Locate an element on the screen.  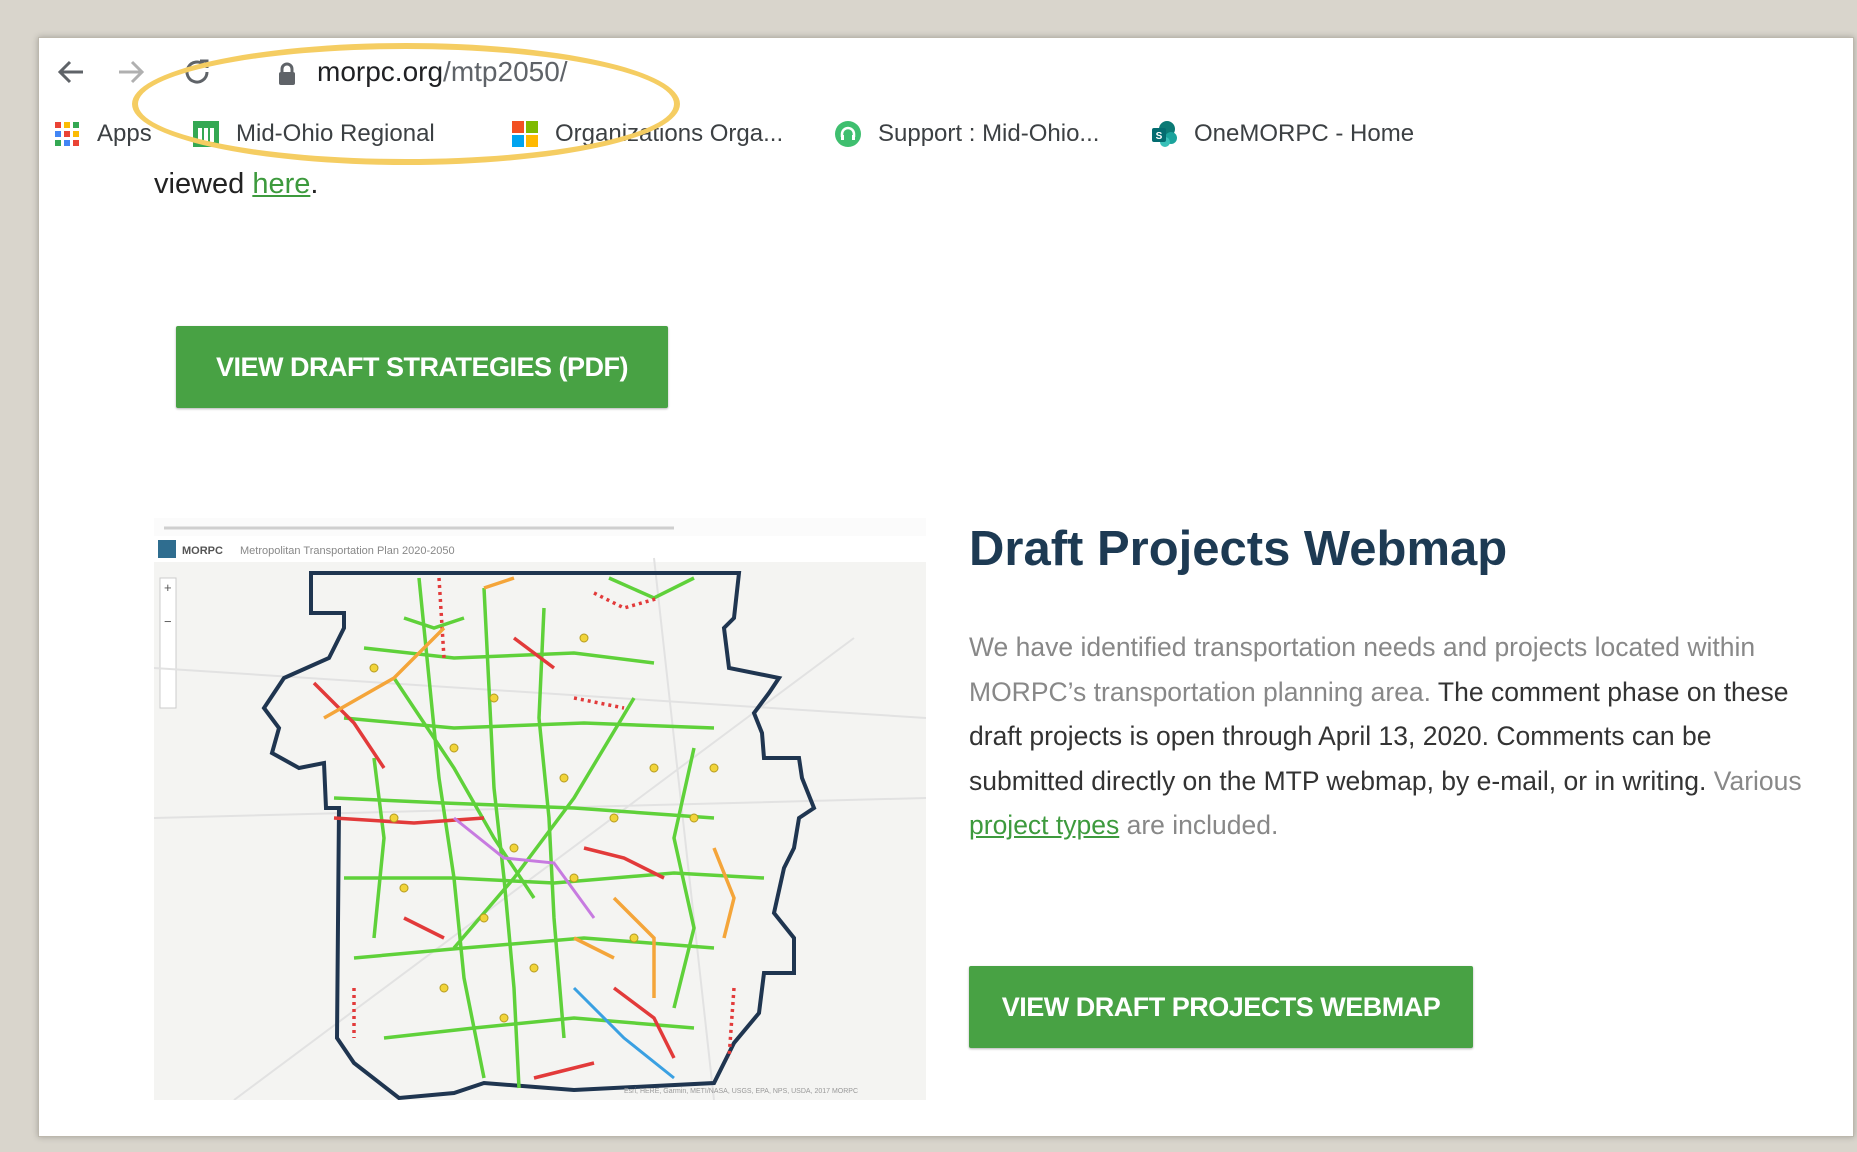
bookmark-apps: Apps is located at coordinates (102, 134).